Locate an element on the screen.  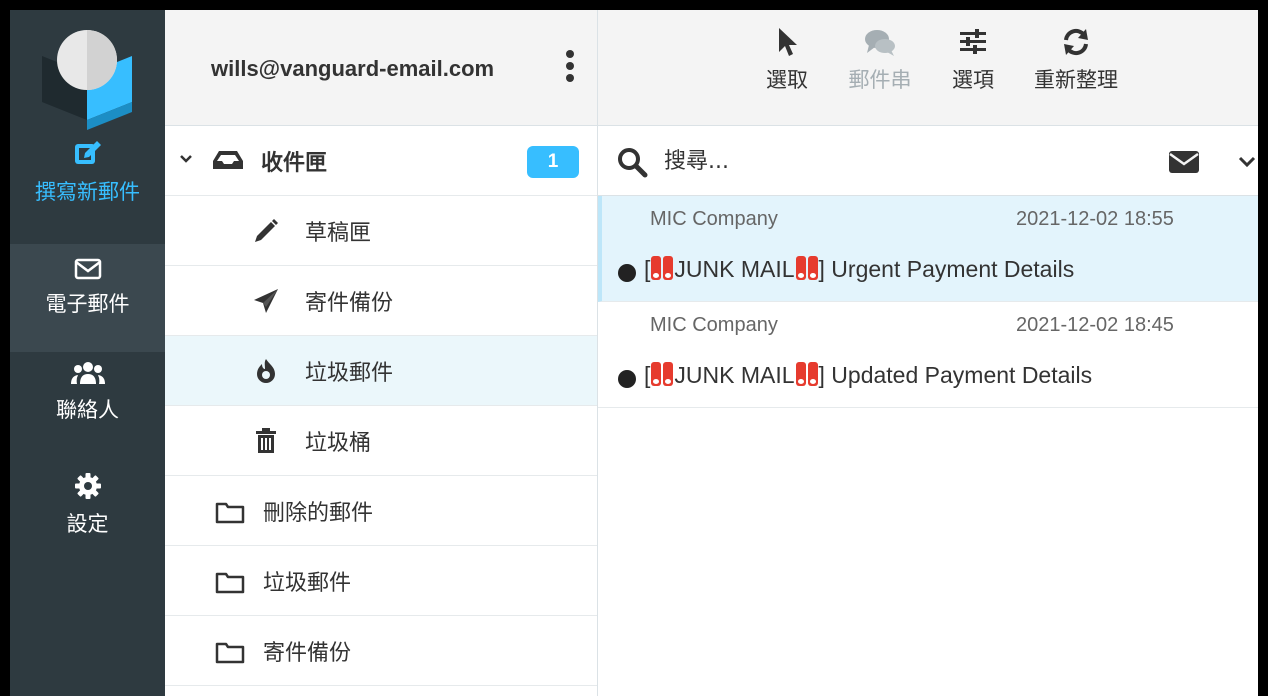
options-label: 選項 is located at coordinates (973, 80).